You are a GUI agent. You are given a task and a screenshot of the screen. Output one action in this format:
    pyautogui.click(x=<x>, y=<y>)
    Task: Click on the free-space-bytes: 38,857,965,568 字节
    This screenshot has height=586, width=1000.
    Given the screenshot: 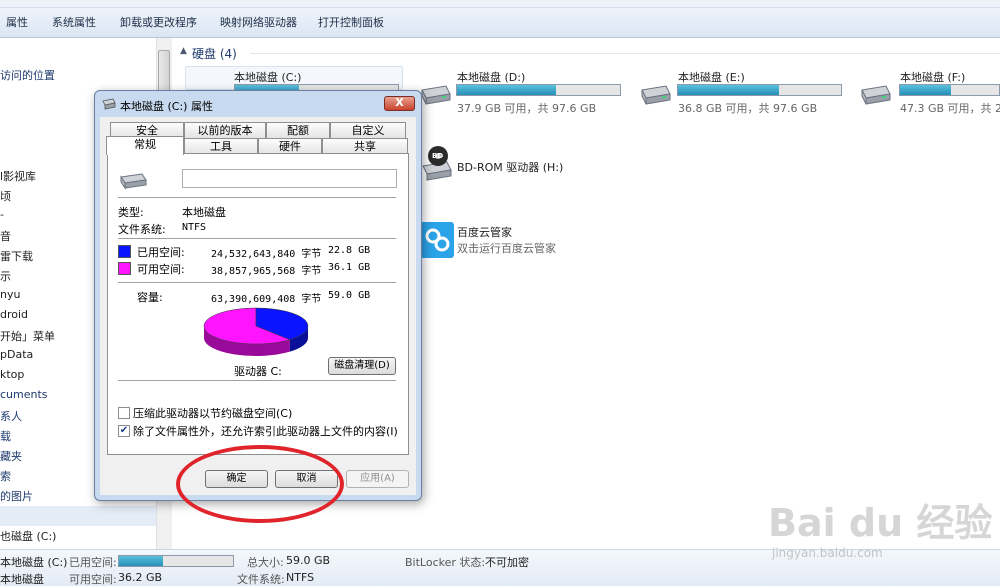 What is the action you would take?
    pyautogui.click(x=266, y=271)
    